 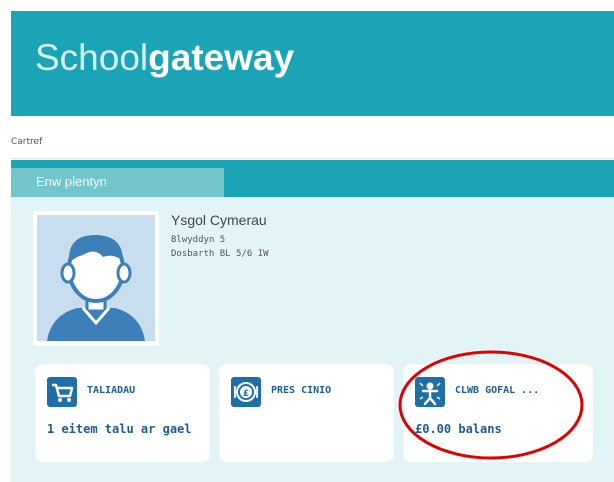 I want to click on avatar, so click(x=96, y=278).